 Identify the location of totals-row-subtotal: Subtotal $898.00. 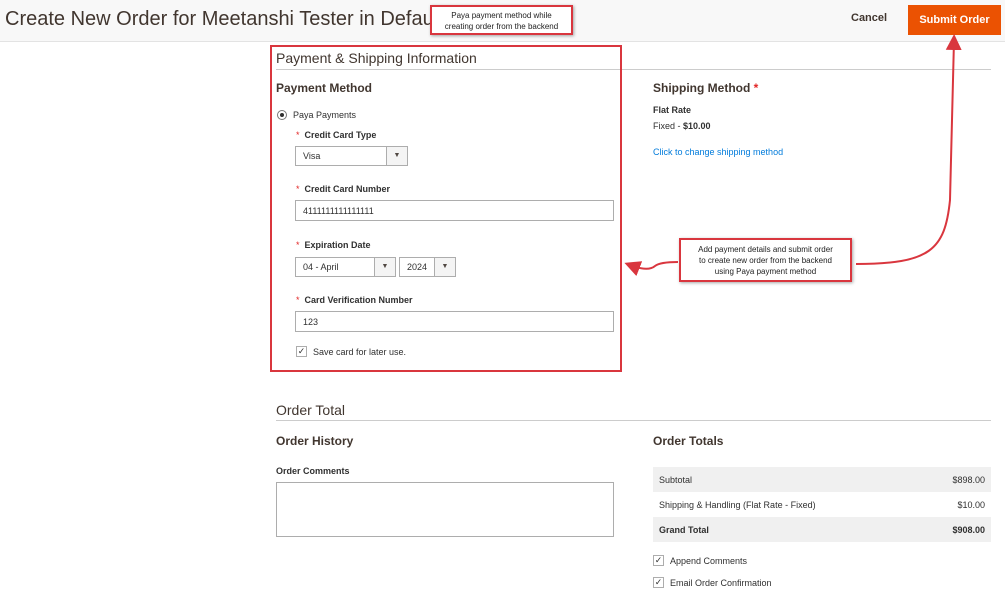
(822, 479).